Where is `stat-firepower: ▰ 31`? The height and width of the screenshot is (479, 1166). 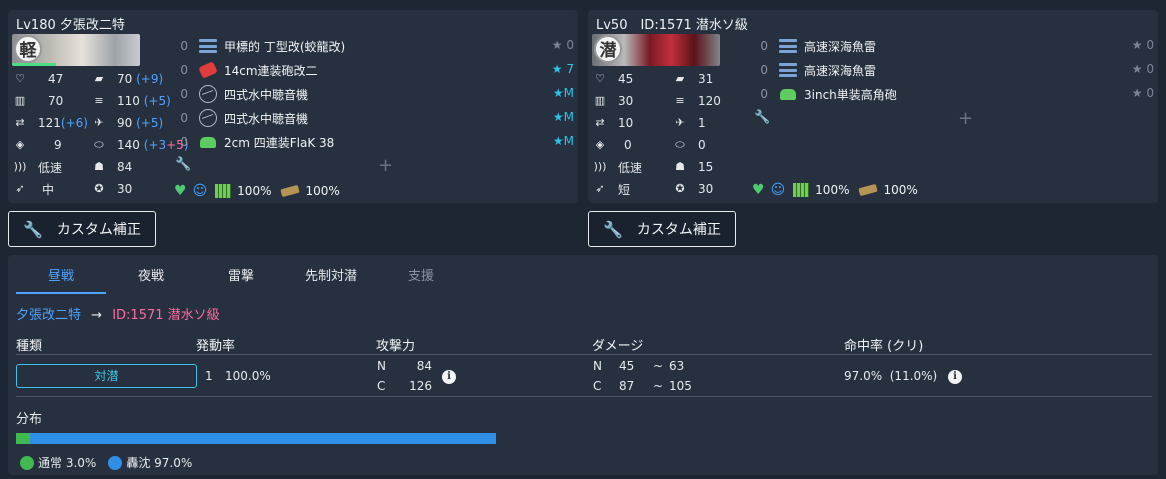 stat-firepower: ▰ 31 is located at coordinates (693, 79).